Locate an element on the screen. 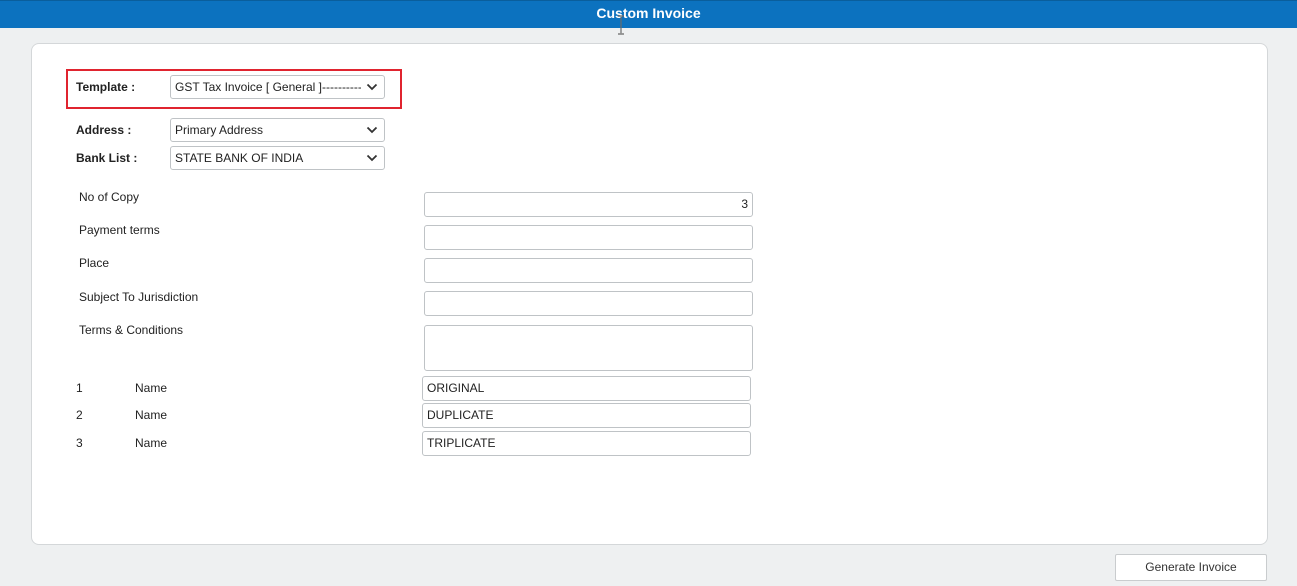  generate-invoice-button: Generate Invoice is located at coordinates (1191, 567).